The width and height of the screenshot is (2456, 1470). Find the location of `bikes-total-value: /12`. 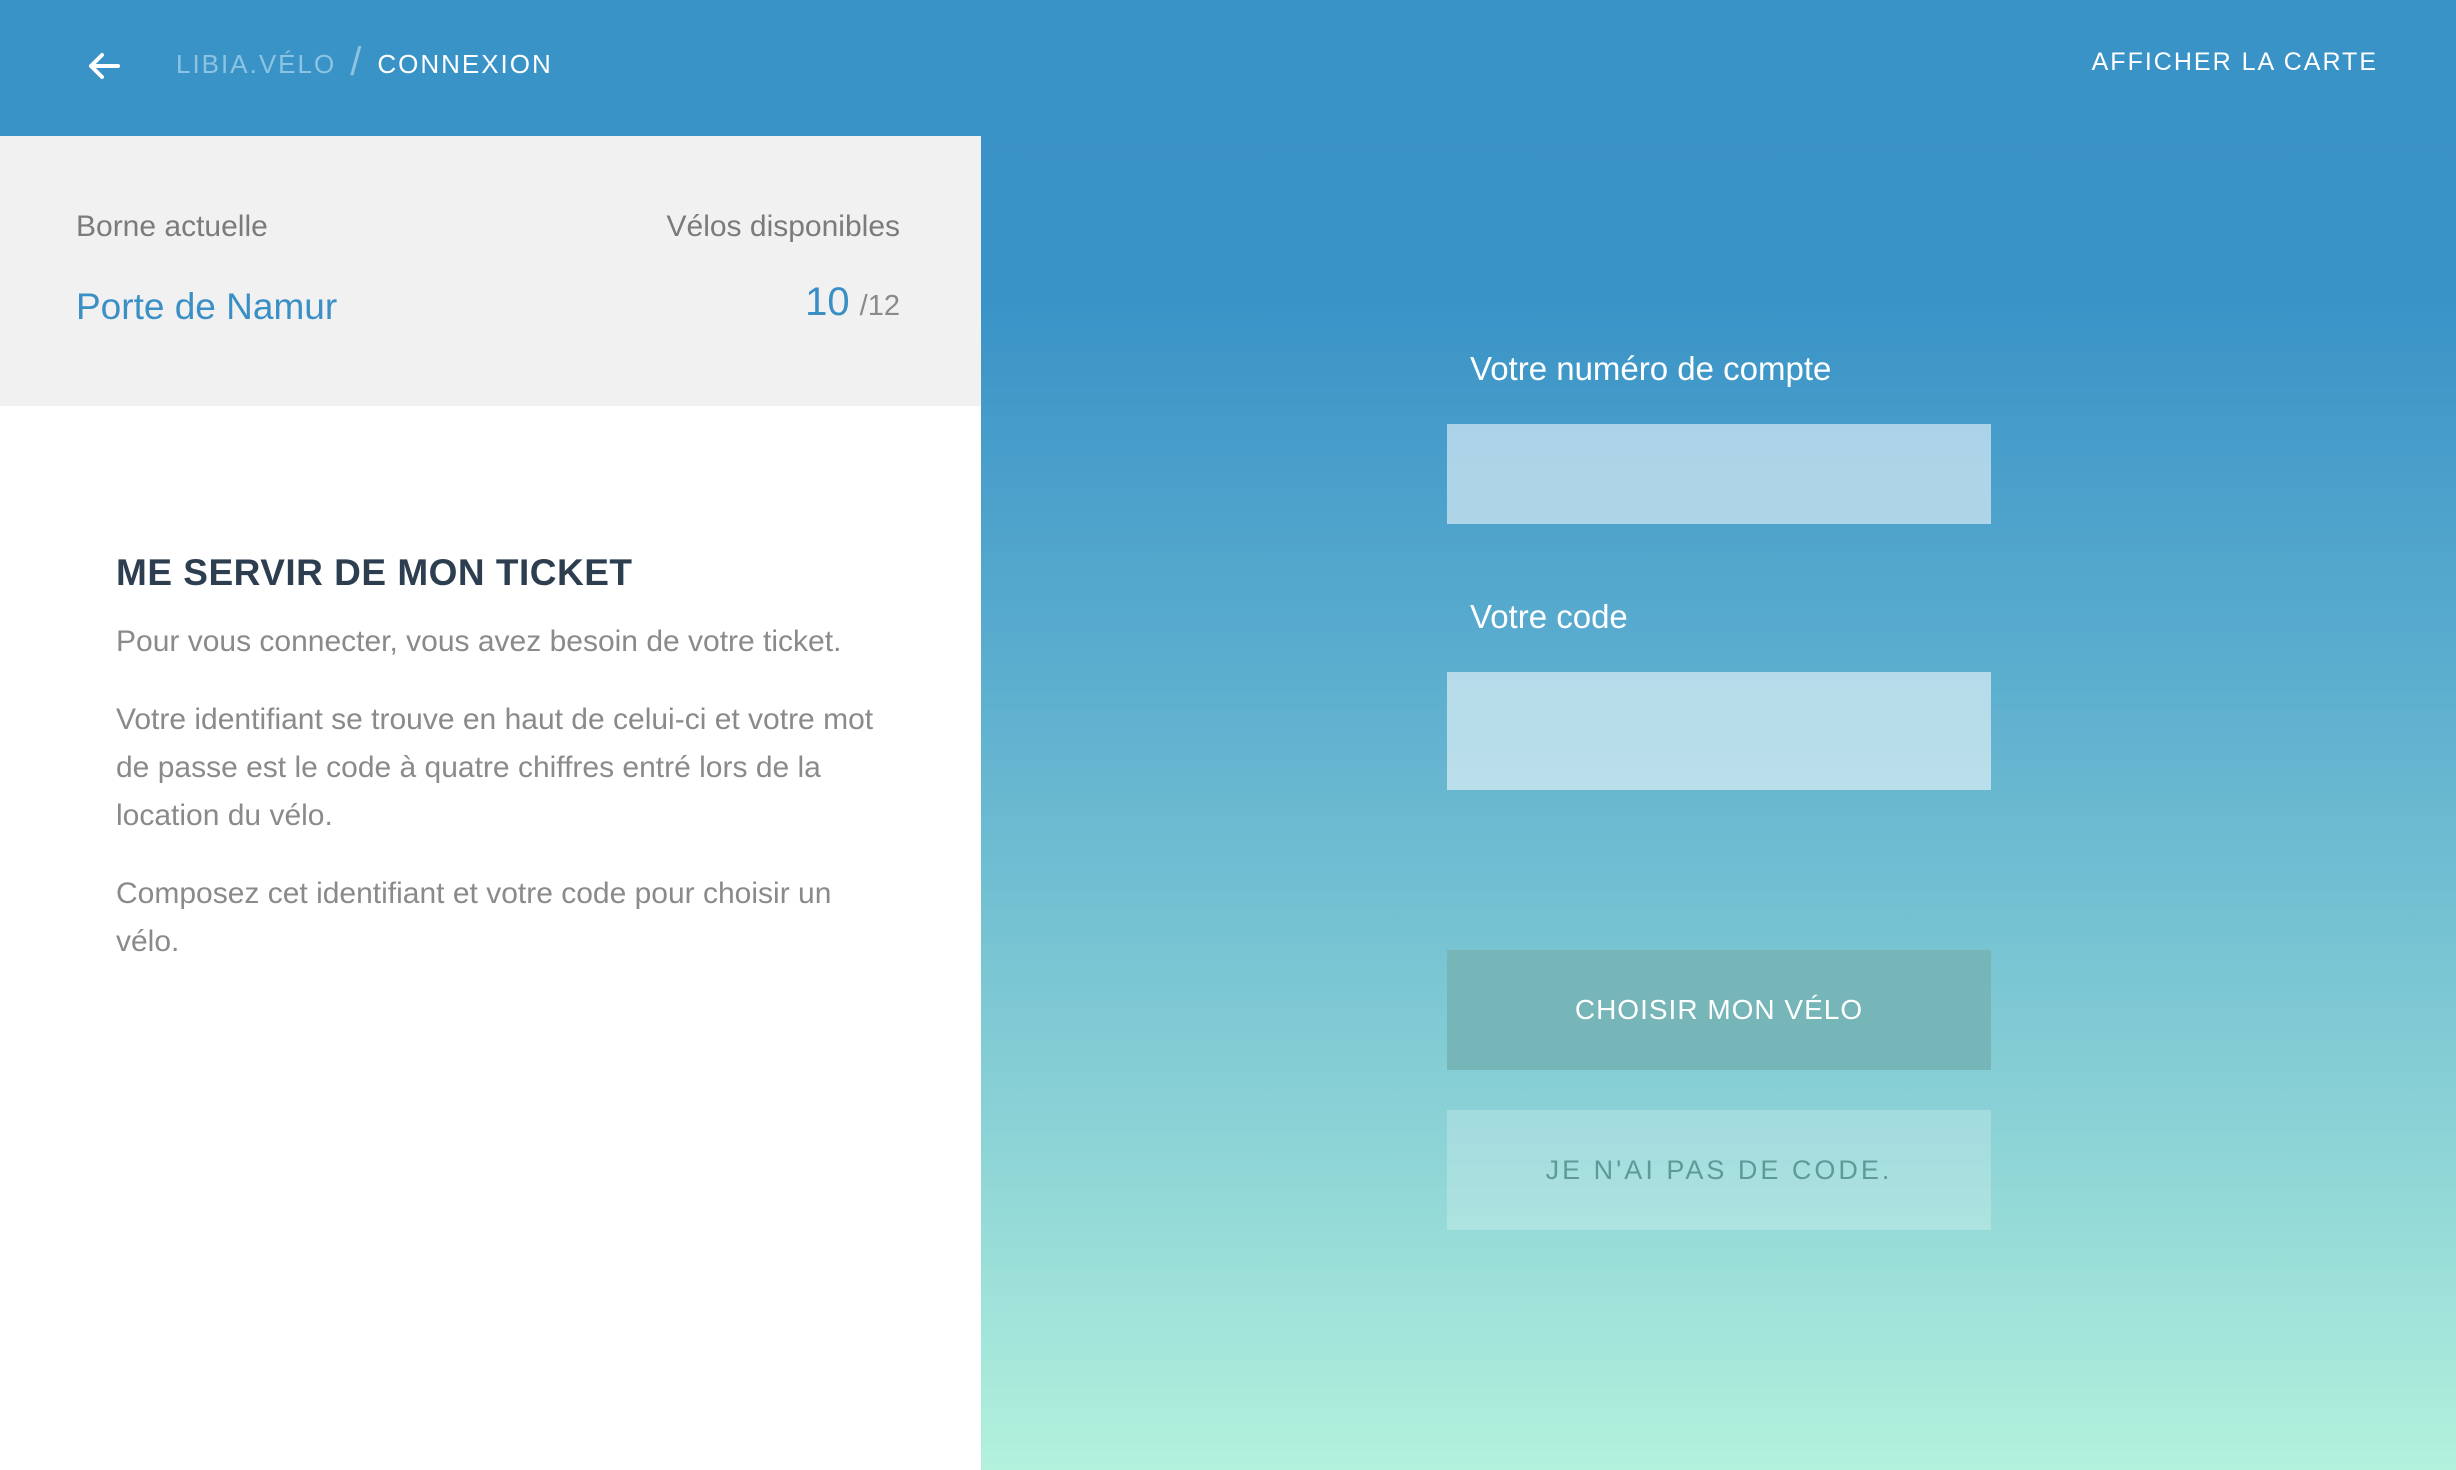

bikes-total-value: /12 is located at coordinates (879, 306).